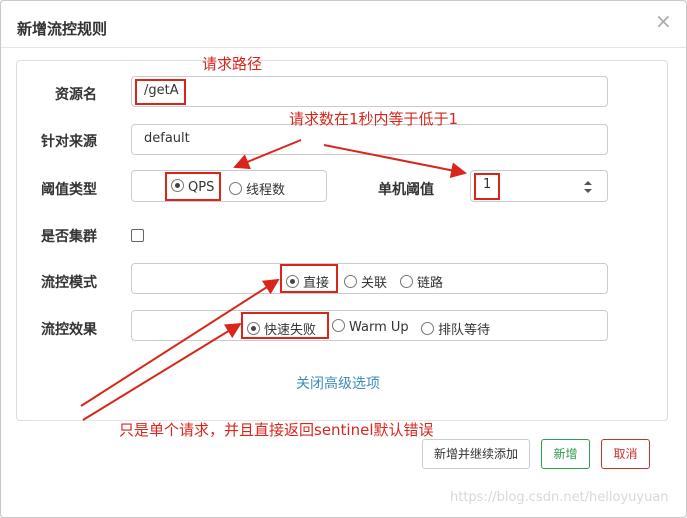 This screenshot has height=518, width=687. I want to click on arrow-to-direct, so click(180, 342).